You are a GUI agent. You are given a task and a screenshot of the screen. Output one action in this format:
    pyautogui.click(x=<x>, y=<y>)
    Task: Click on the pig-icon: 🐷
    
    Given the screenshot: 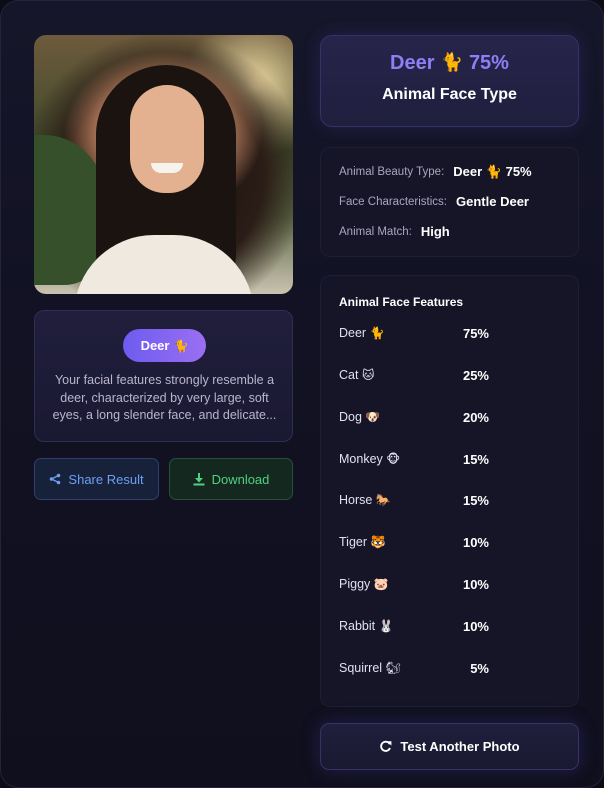 What is the action you would take?
    pyautogui.click(x=381, y=584)
    